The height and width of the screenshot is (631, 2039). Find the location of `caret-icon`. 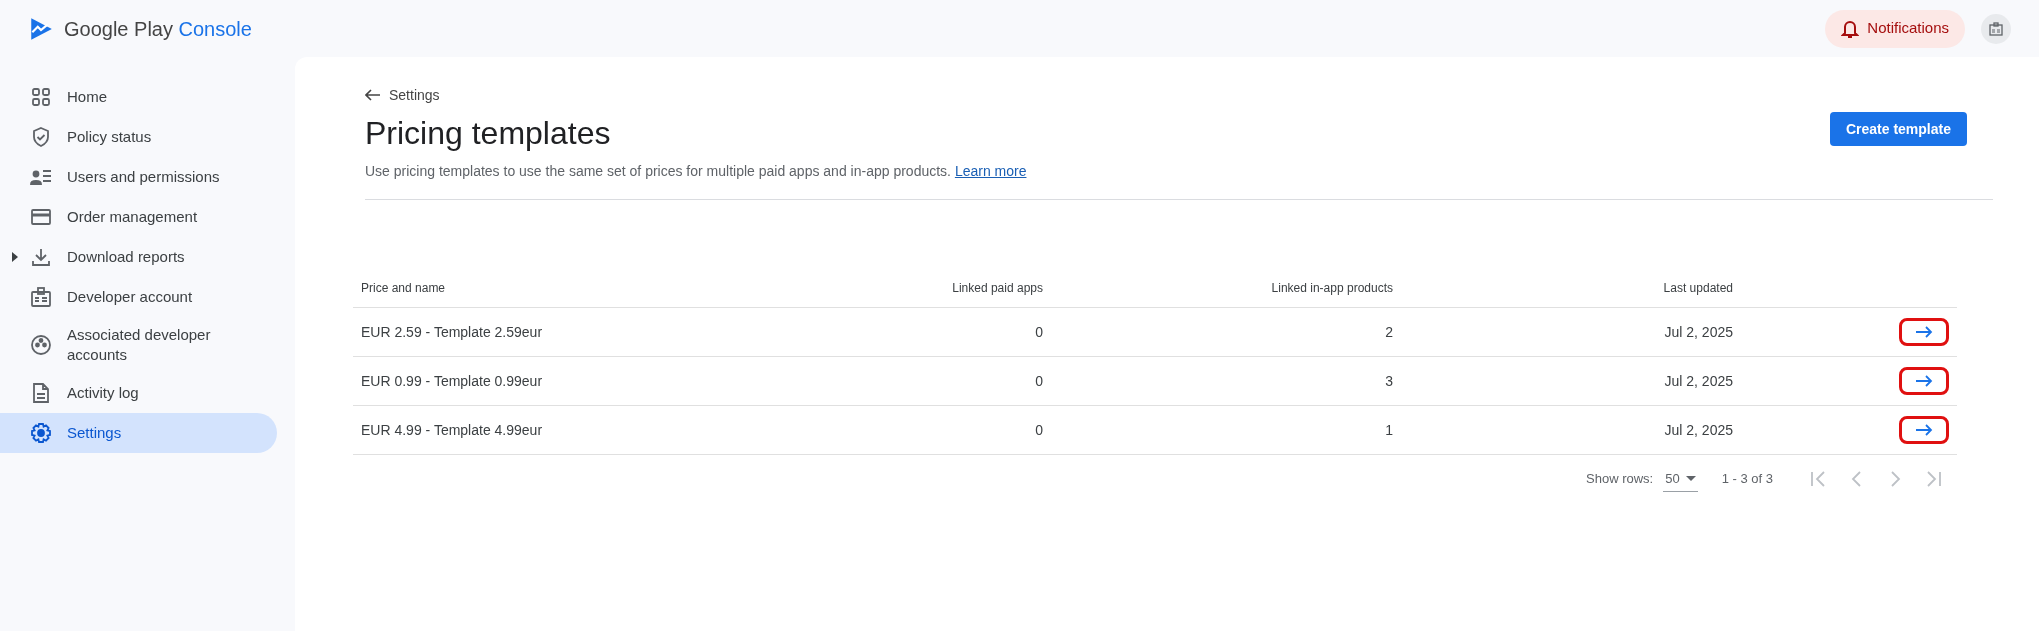

caret-icon is located at coordinates (1690, 478).